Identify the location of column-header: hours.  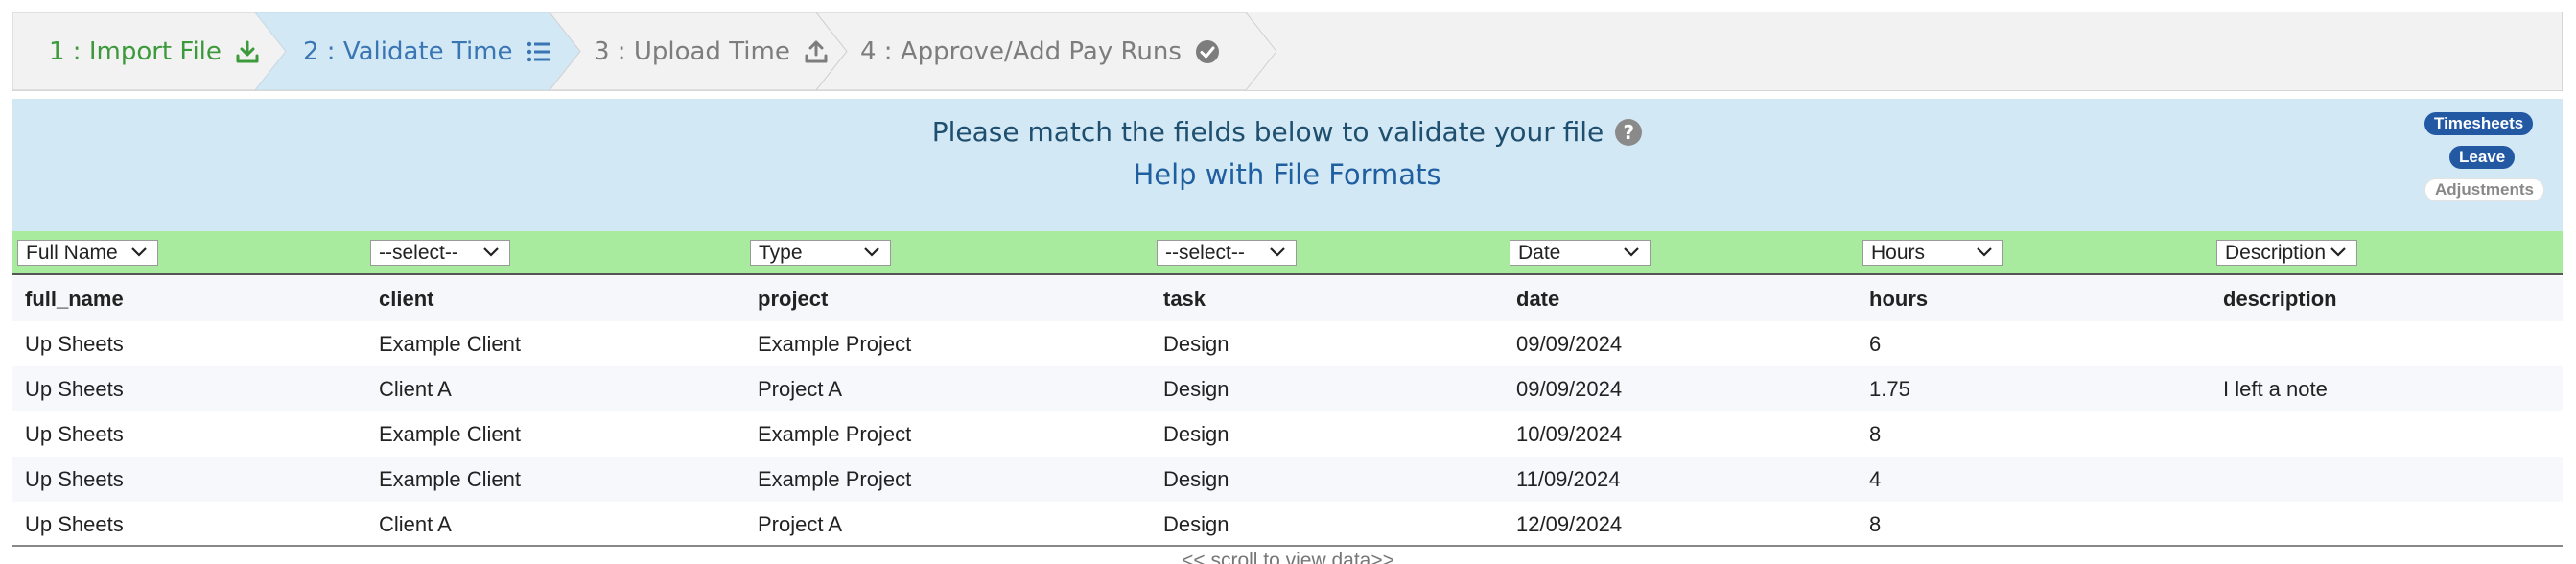
(1899, 298).